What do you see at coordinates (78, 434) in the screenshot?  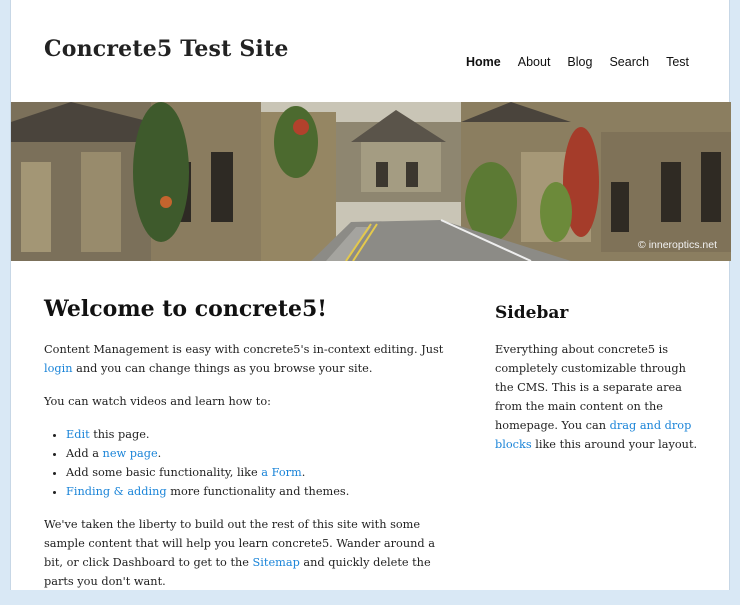 I see `edit-link: Edit` at bounding box center [78, 434].